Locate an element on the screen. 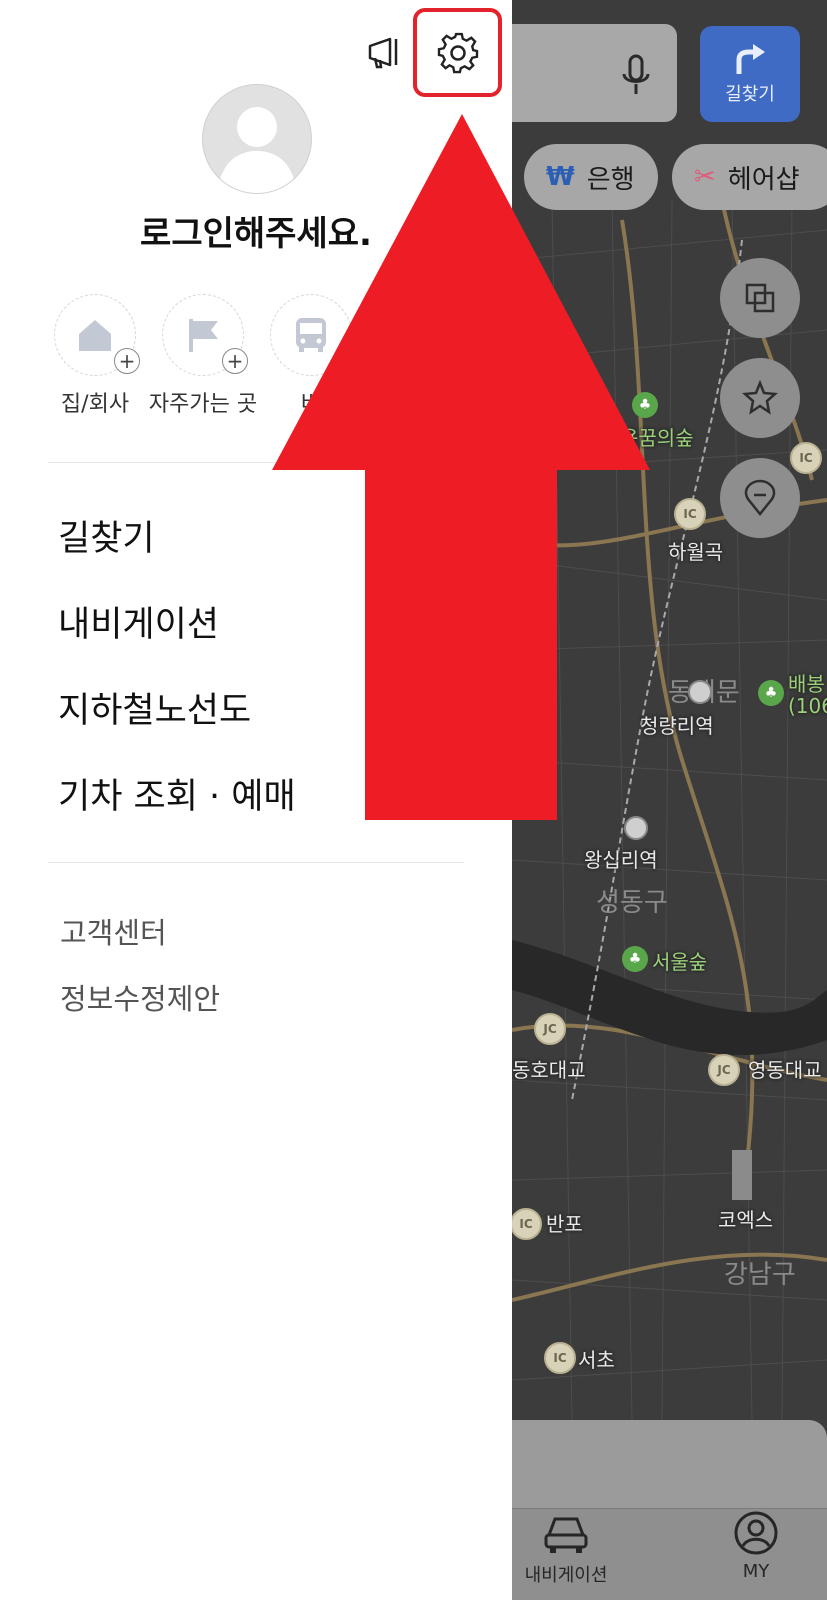 This screenshot has height=1600, width=827. quick-link-circle is located at coordinates (311, 335).